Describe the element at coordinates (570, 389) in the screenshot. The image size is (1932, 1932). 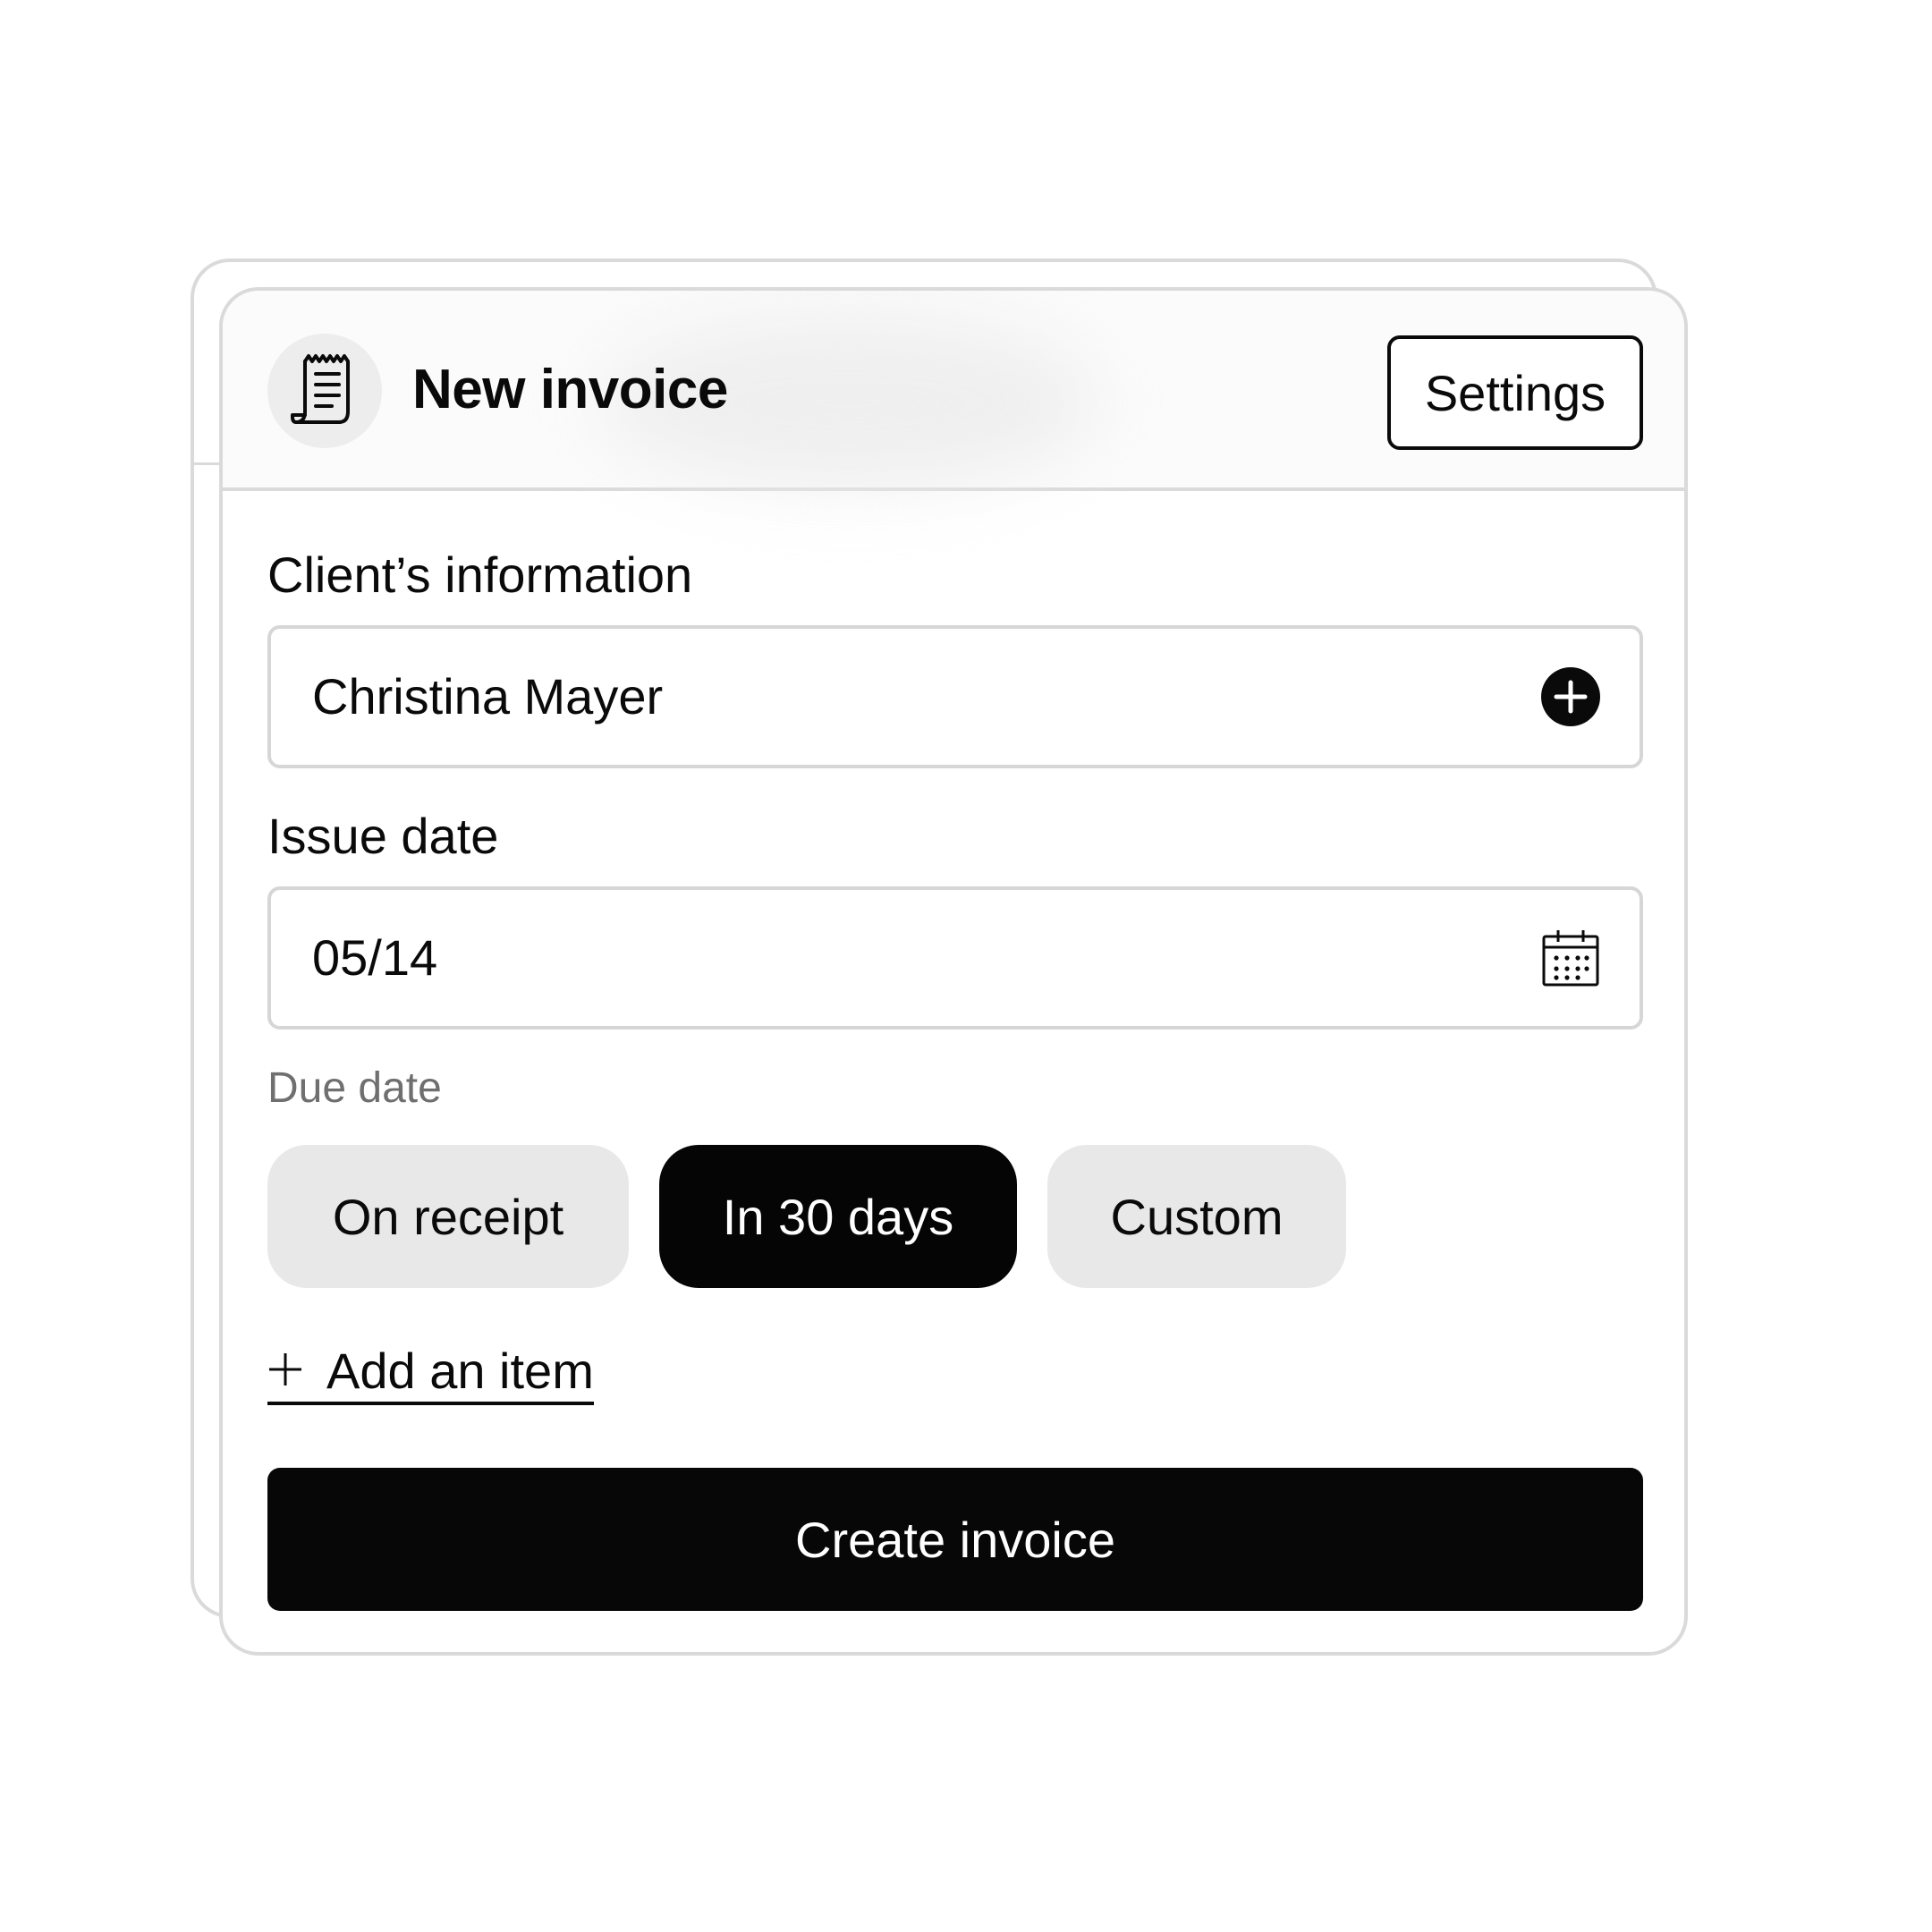
I see `page-title: New invoice` at that location.